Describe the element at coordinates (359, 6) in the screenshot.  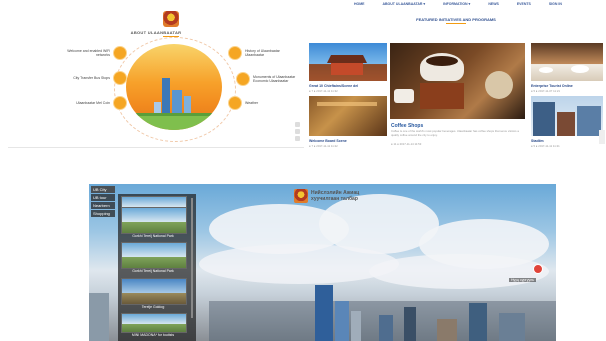
I see `nav-home: HOME` at that location.